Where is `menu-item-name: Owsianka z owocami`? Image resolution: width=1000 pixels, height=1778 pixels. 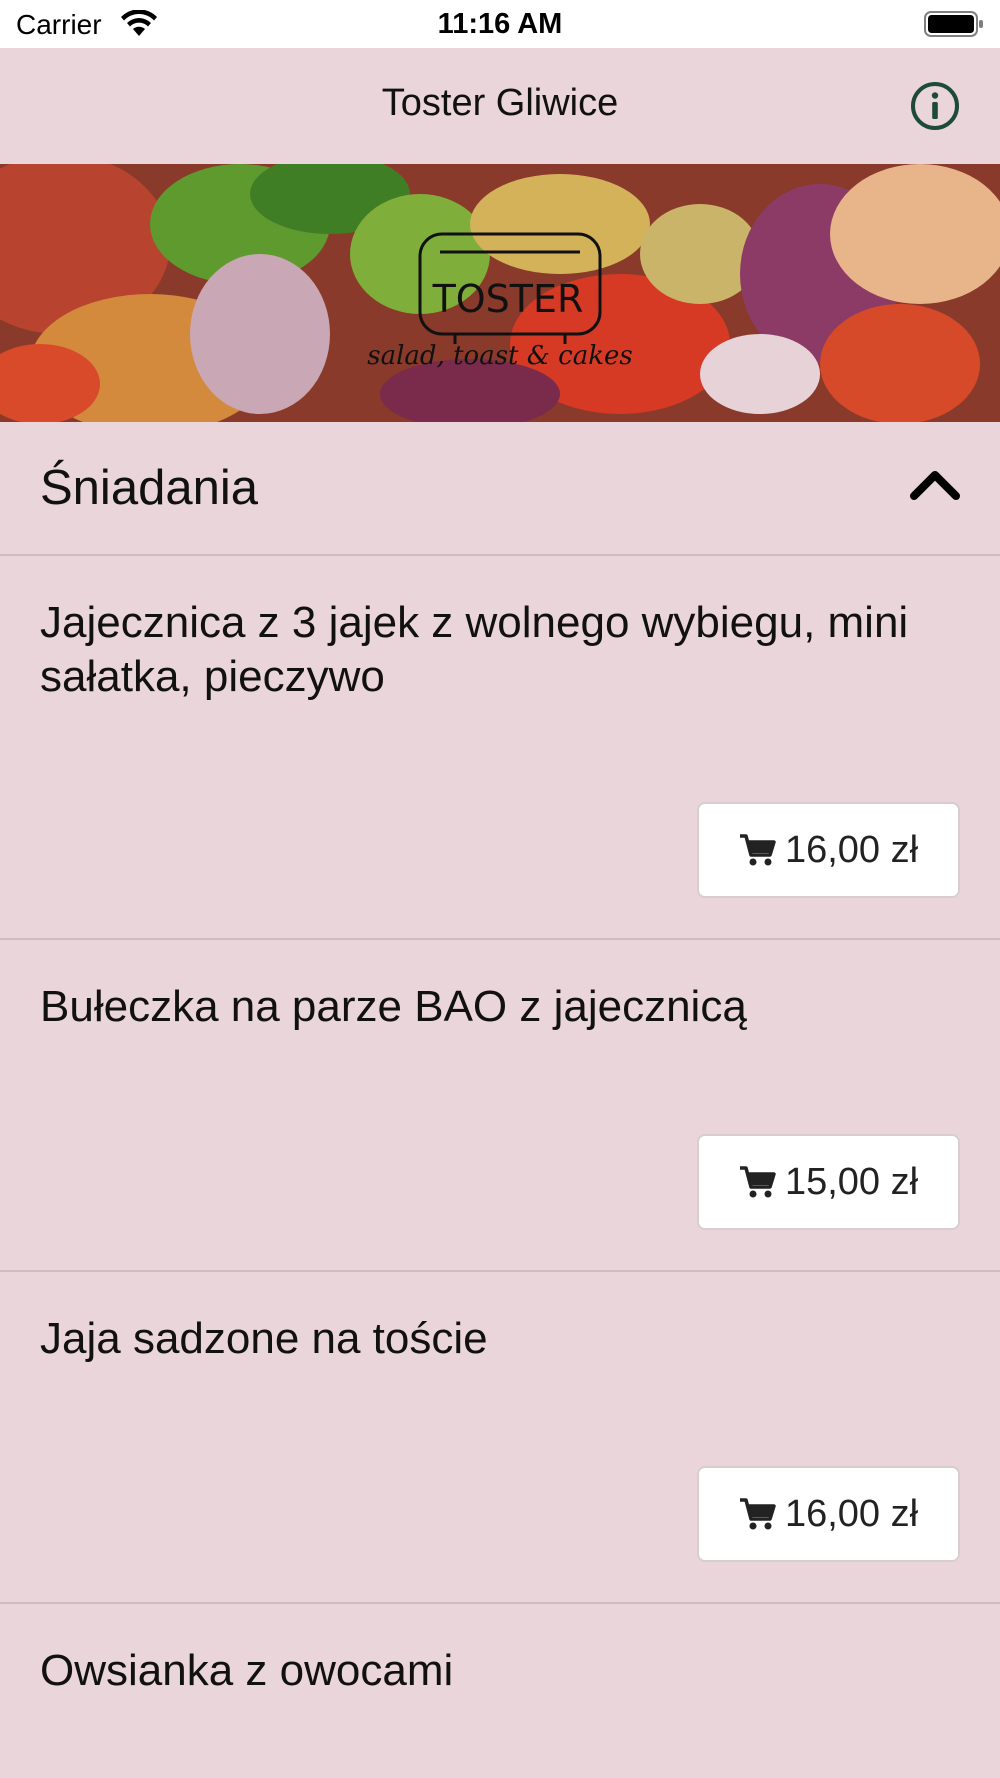
menu-item-name: Owsianka z owocami is located at coordinates (247, 1670).